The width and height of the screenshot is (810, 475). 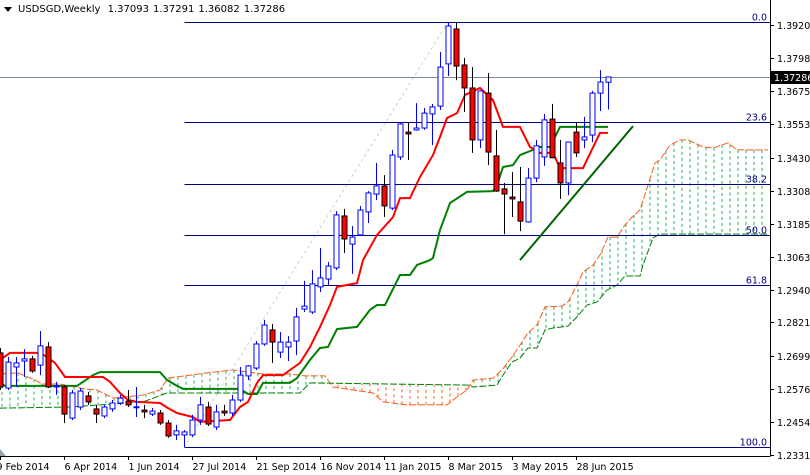 I want to click on time-tick-label: 11 Jan 2015, so click(x=413, y=467).